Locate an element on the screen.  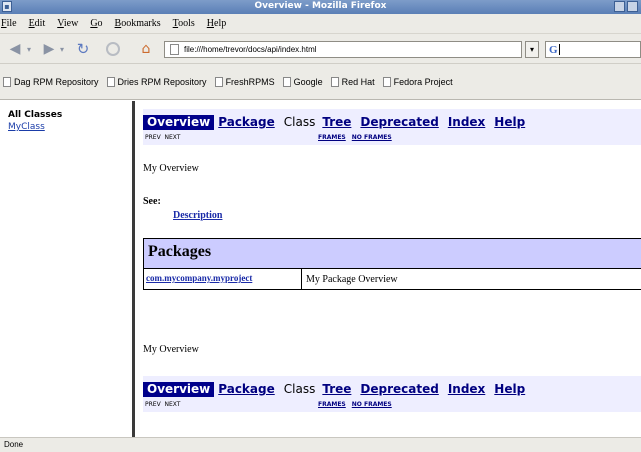
menu-bookmarks: Bookmarks is located at coordinates (138, 23).